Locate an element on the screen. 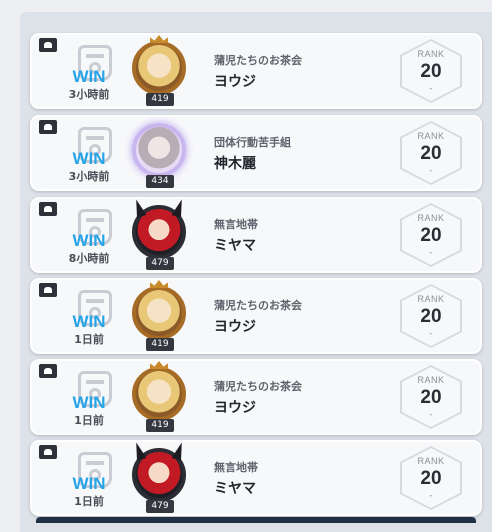  guild-name: 団体行動苦手組 is located at coordinates (252, 142).